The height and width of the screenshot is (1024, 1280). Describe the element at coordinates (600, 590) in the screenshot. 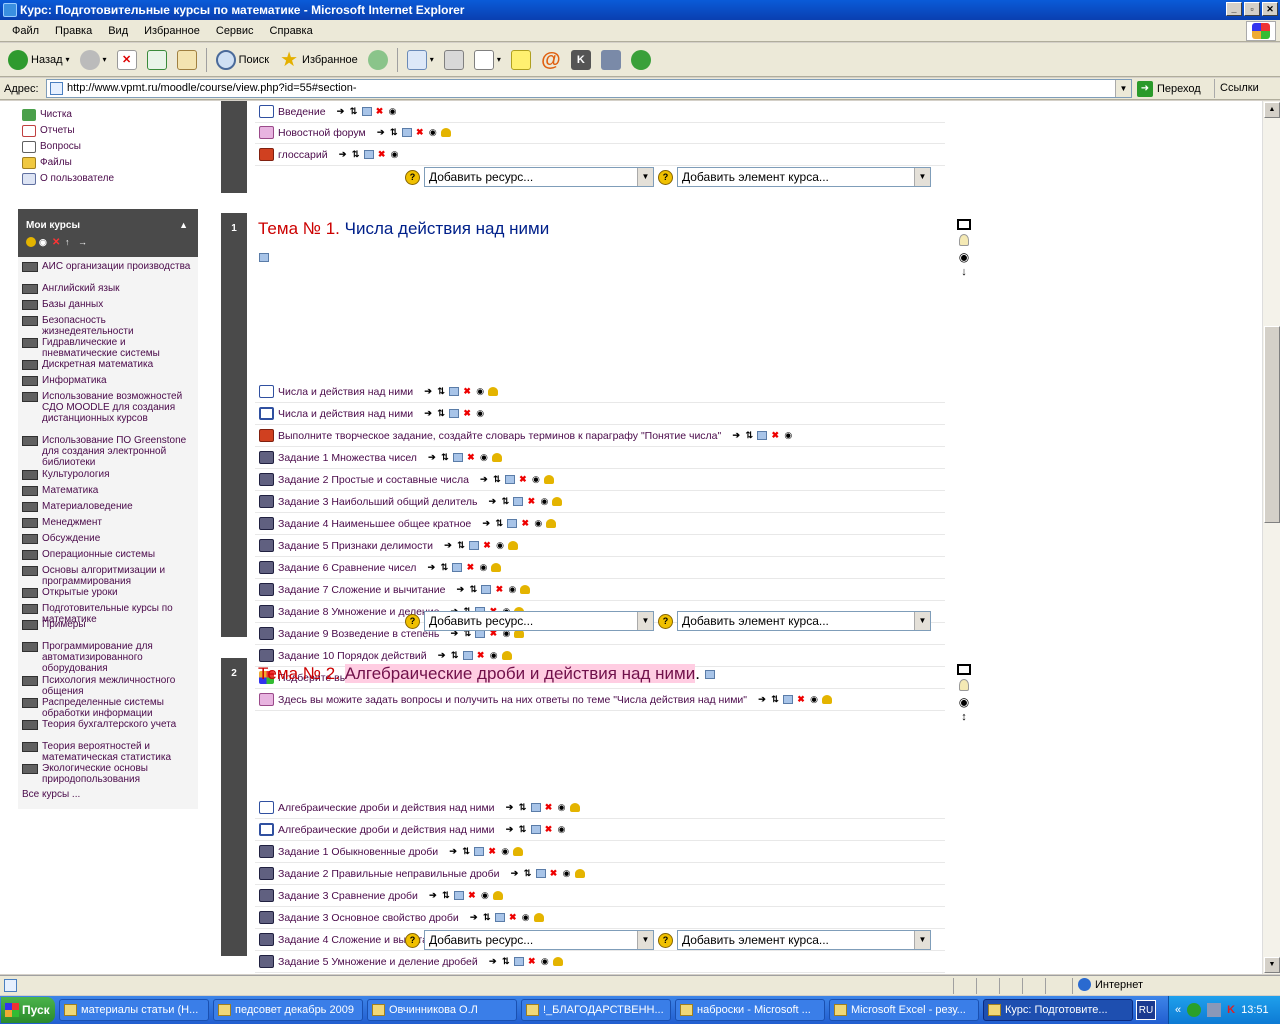

I see `activity-item: Задание 7 Сложение и вычитание ➔ ⇅ ✖ ◉` at that location.